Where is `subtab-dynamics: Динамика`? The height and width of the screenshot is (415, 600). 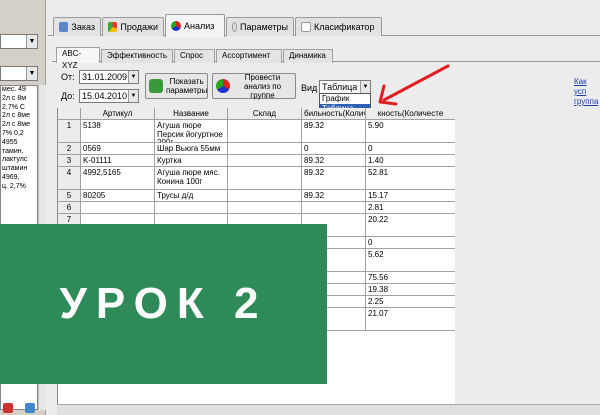
subtab-dynamics: Динамика is located at coordinates (308, 56).